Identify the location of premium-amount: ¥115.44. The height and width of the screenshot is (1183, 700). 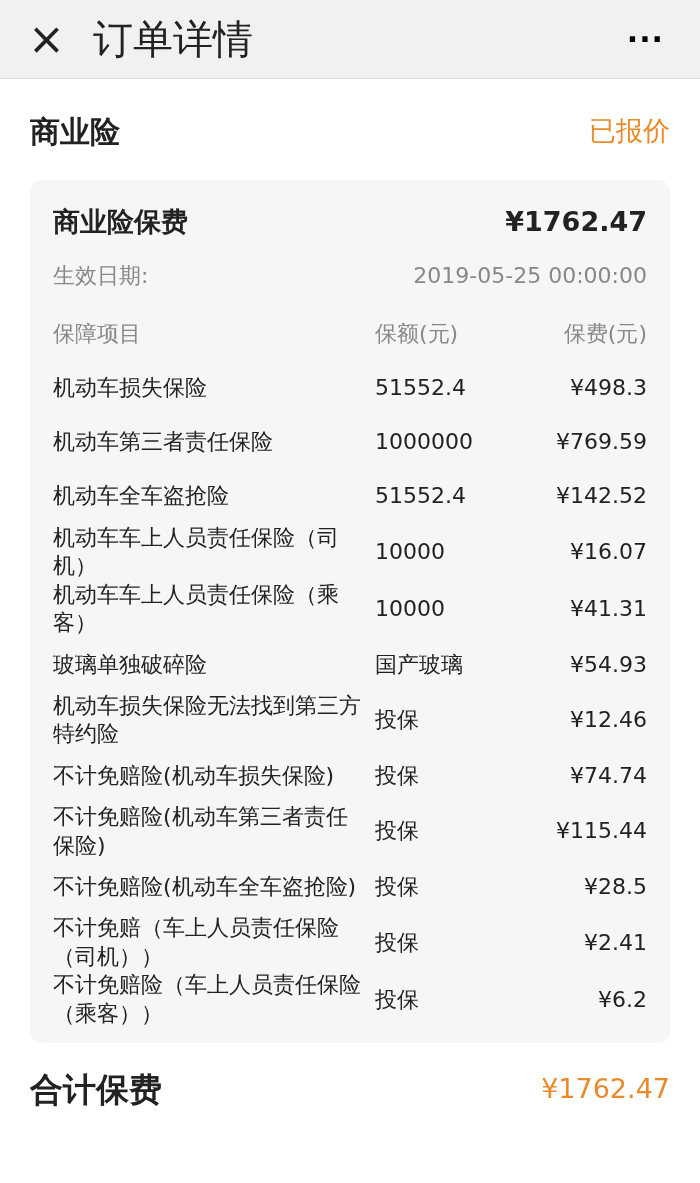
(601, 831).